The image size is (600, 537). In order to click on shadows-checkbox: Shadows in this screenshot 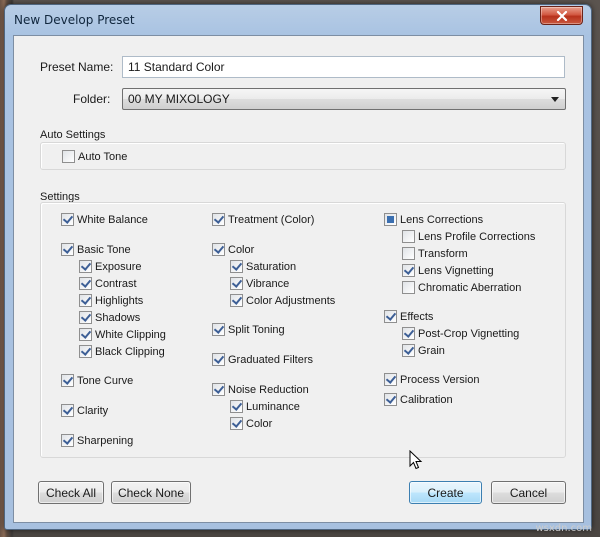, I will do `click(109, 317)`.